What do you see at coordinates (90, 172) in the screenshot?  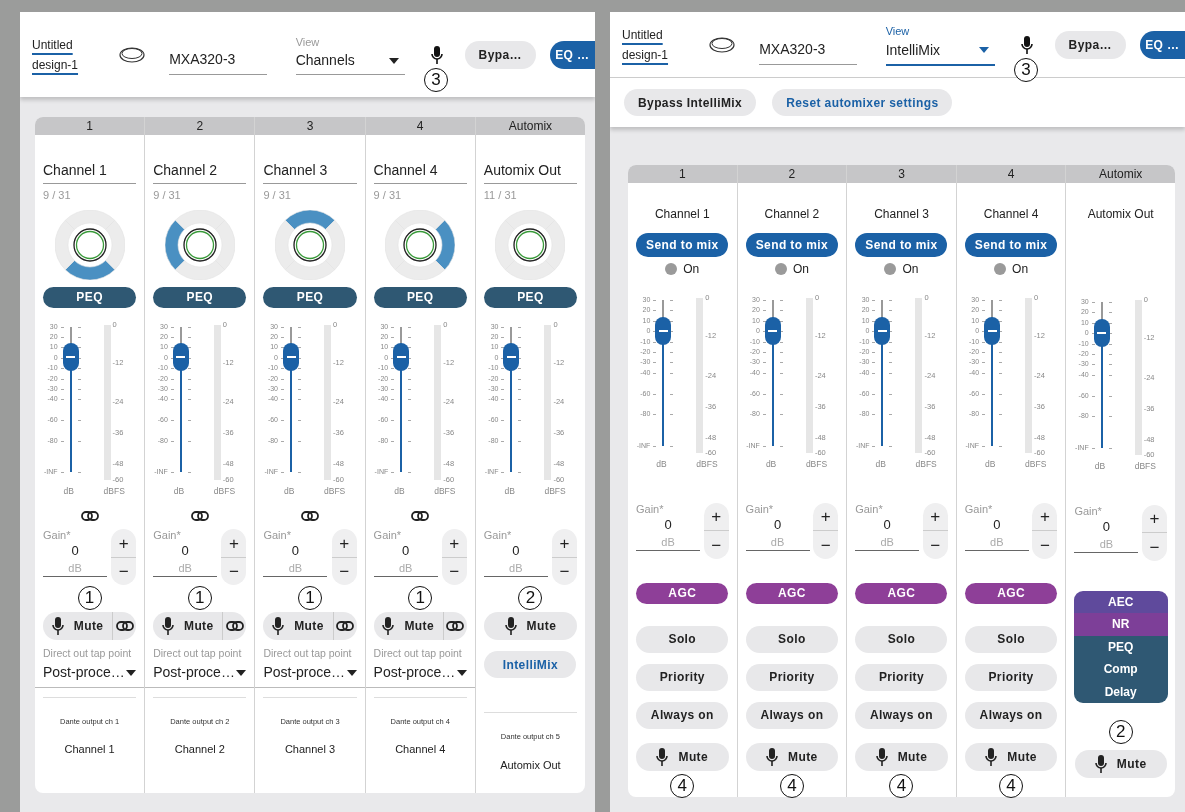 I see `channel-name-field: Channel 1` at bounding box center [90, 172].